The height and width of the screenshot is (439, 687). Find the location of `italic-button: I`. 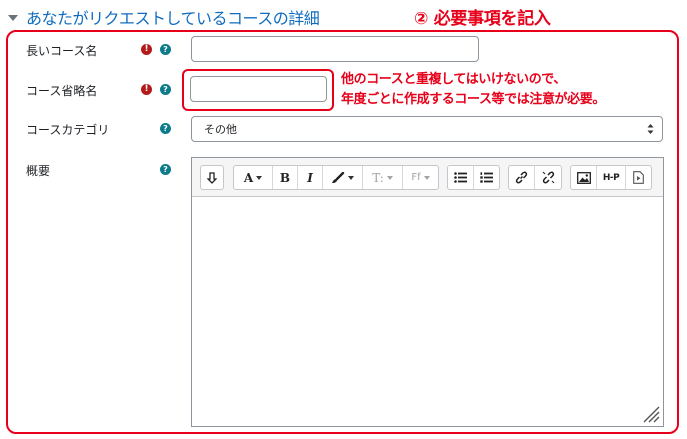

italic-button: I is located at coordinates (310, 177).